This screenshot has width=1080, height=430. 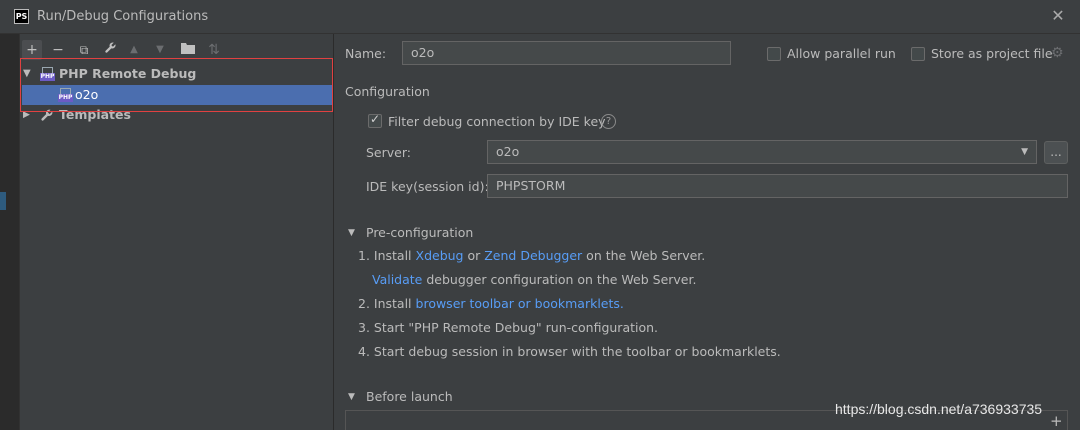 I want to click on add-task-icon: +, so click(x=1056, y=421).